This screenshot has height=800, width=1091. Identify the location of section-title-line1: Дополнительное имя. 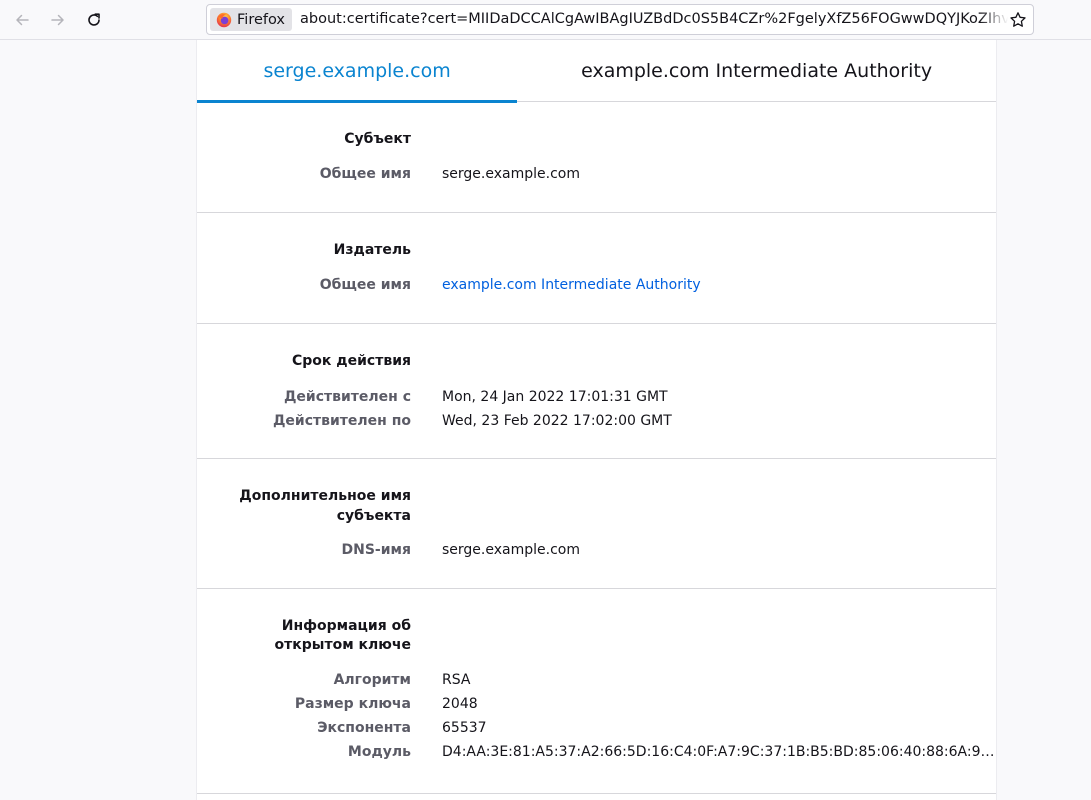
(325, 496).